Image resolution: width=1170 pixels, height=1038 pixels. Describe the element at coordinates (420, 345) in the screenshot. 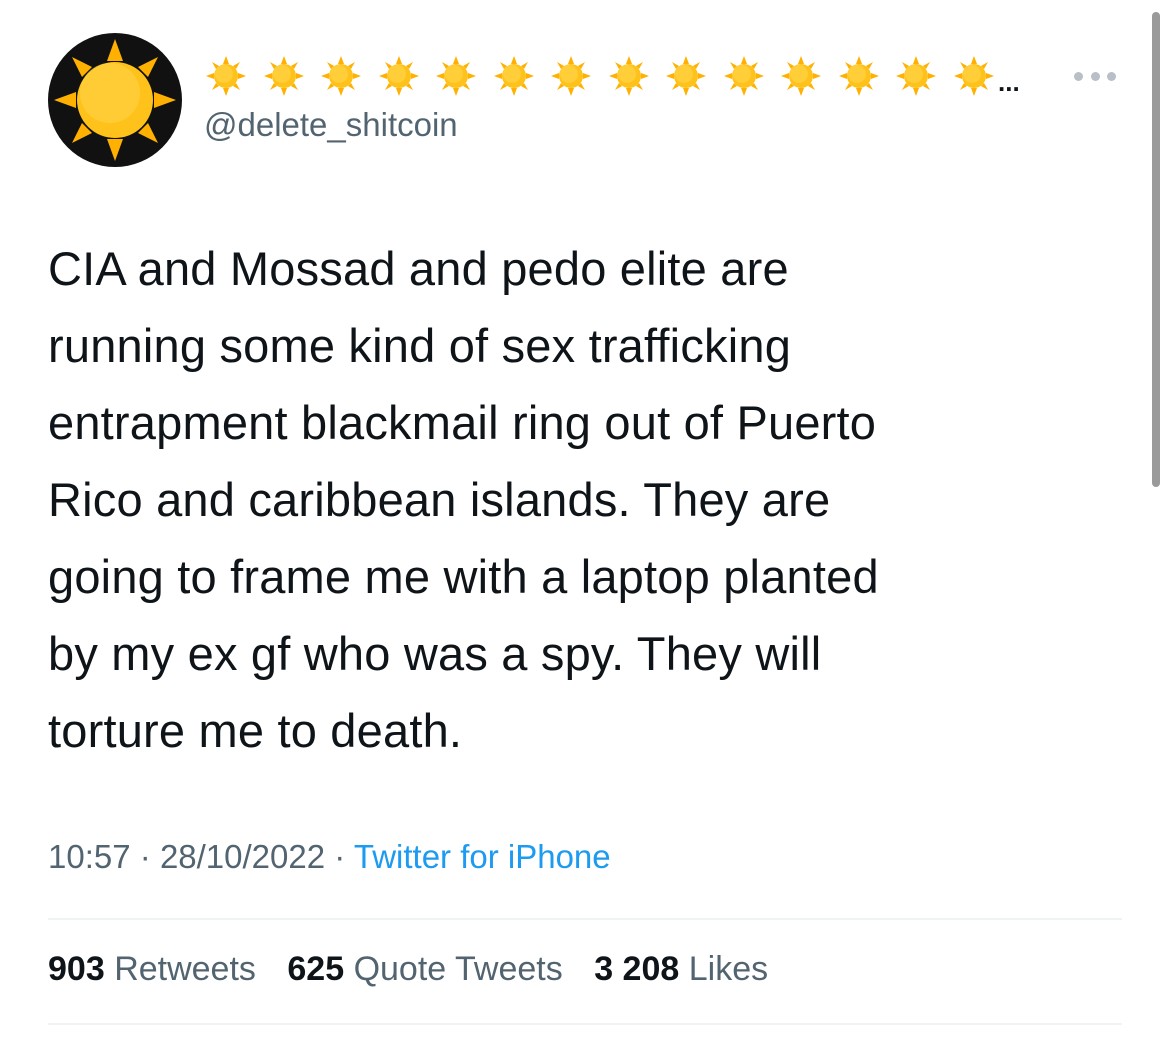

I see `tweet-text-line: running some kind of sex trafficking` at that location.